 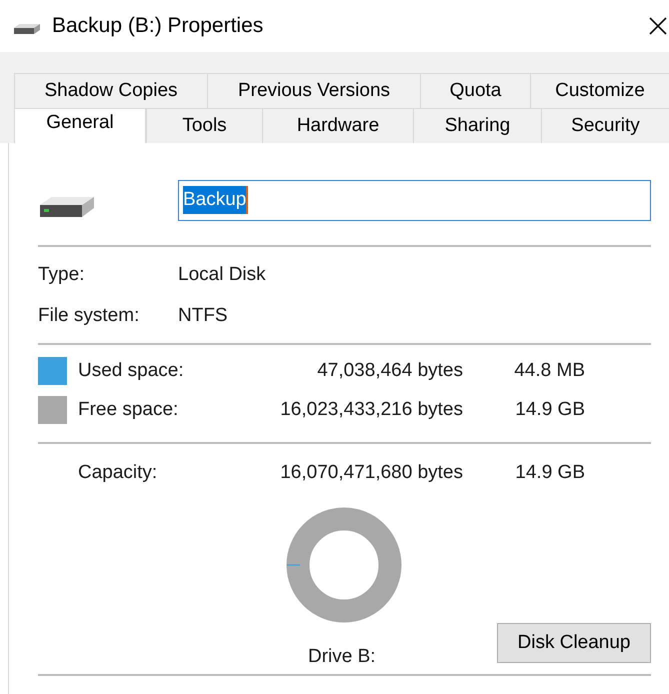 What do you see at coordinates (80, 125) in the screenshot?
I see `tab: General` at bounding box center [80, 125].